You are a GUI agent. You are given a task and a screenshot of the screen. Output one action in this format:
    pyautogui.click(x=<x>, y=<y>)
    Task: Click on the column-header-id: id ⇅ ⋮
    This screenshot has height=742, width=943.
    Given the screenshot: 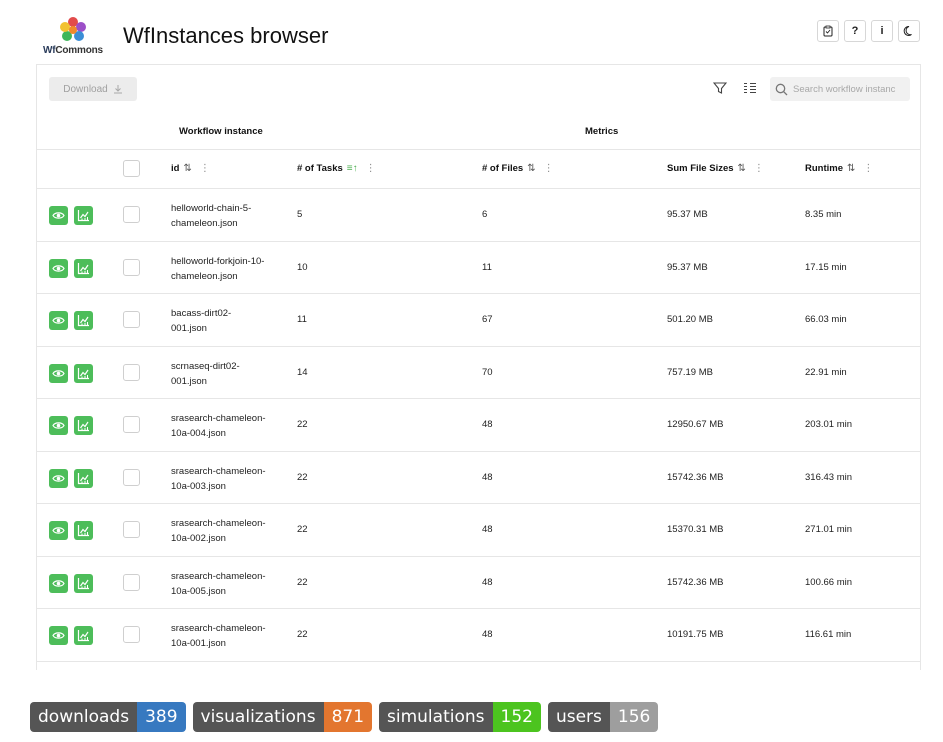 What is the action you would take?
    pyautogui.click(x=190, y=168)
    